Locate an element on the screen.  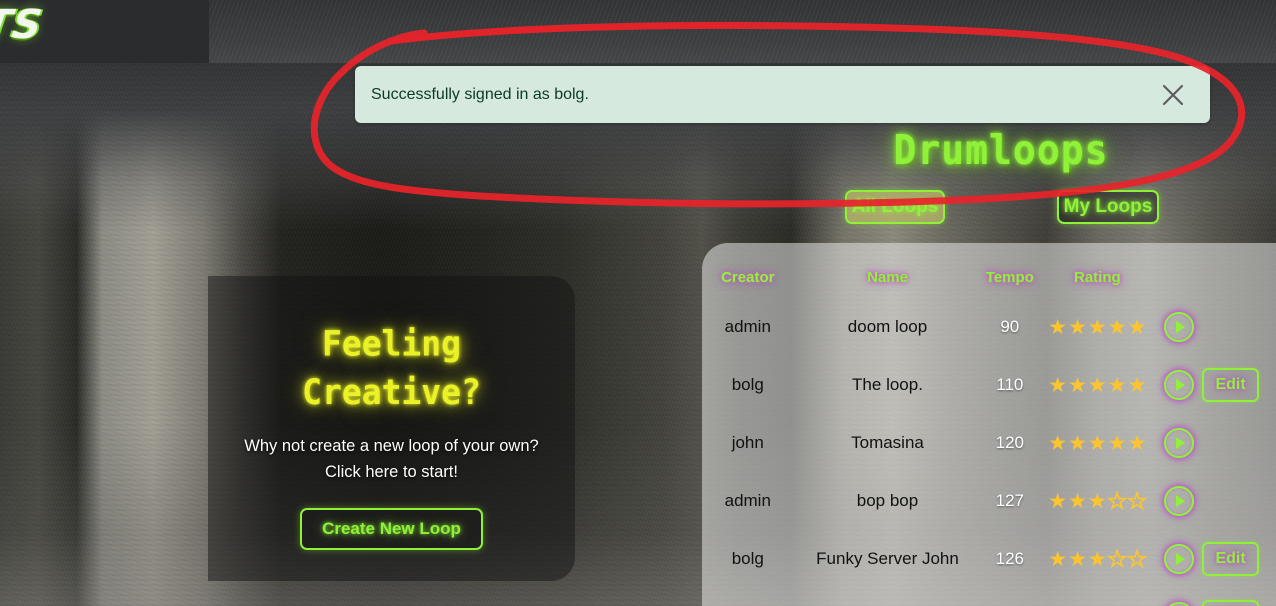
cell-tempo: 90 is located at coordinates (1010, 326).